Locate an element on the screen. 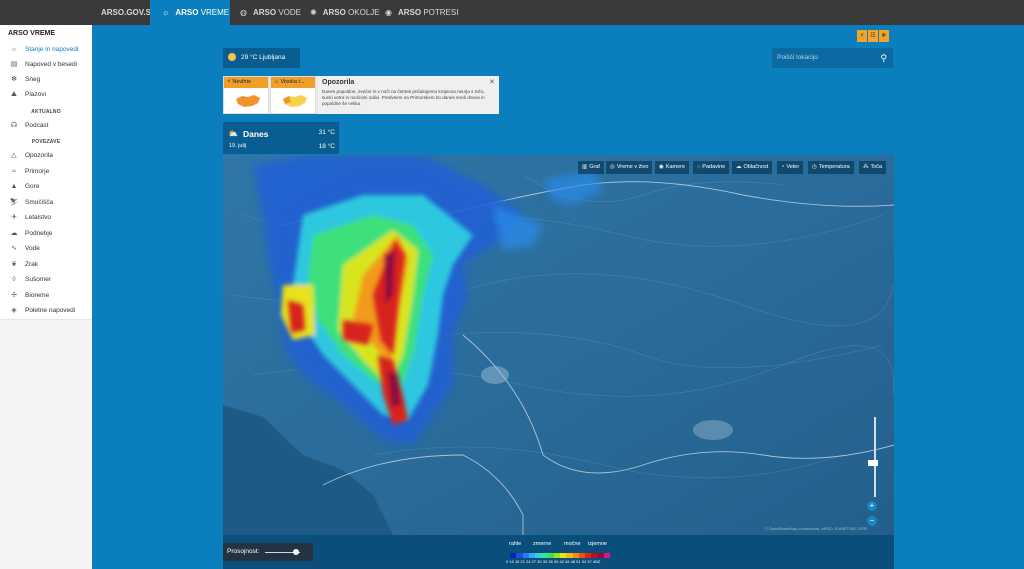 This screenshot has height=569, width=1024. sun-icon: ☼ is located at coordinates (166, 12).